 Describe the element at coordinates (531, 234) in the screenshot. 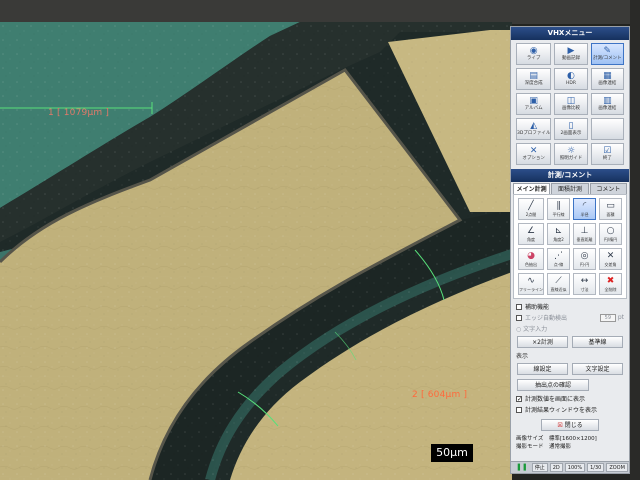

I see `tool-button-4: ∠ 角度` at that location.